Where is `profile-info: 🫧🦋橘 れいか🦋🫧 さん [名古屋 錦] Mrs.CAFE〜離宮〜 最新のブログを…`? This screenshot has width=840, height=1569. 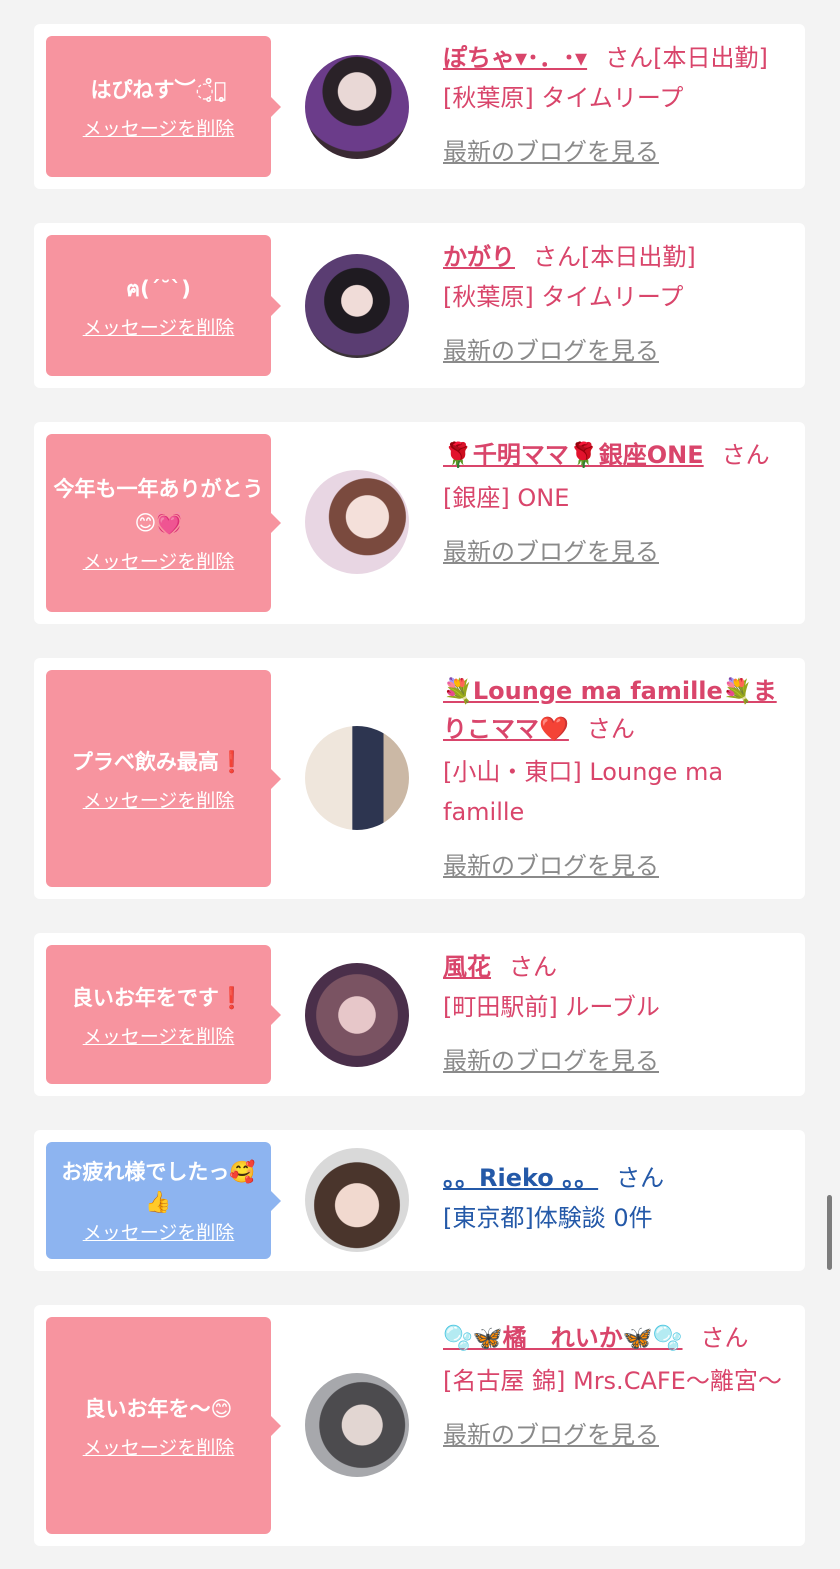 profile-info: 🫧🦋橘 れいか🦋🫧 さん [名古屋 錦] Mrs.CAFE〜離宮〜 最新のブログを… is located at coordinates (618, 1387).